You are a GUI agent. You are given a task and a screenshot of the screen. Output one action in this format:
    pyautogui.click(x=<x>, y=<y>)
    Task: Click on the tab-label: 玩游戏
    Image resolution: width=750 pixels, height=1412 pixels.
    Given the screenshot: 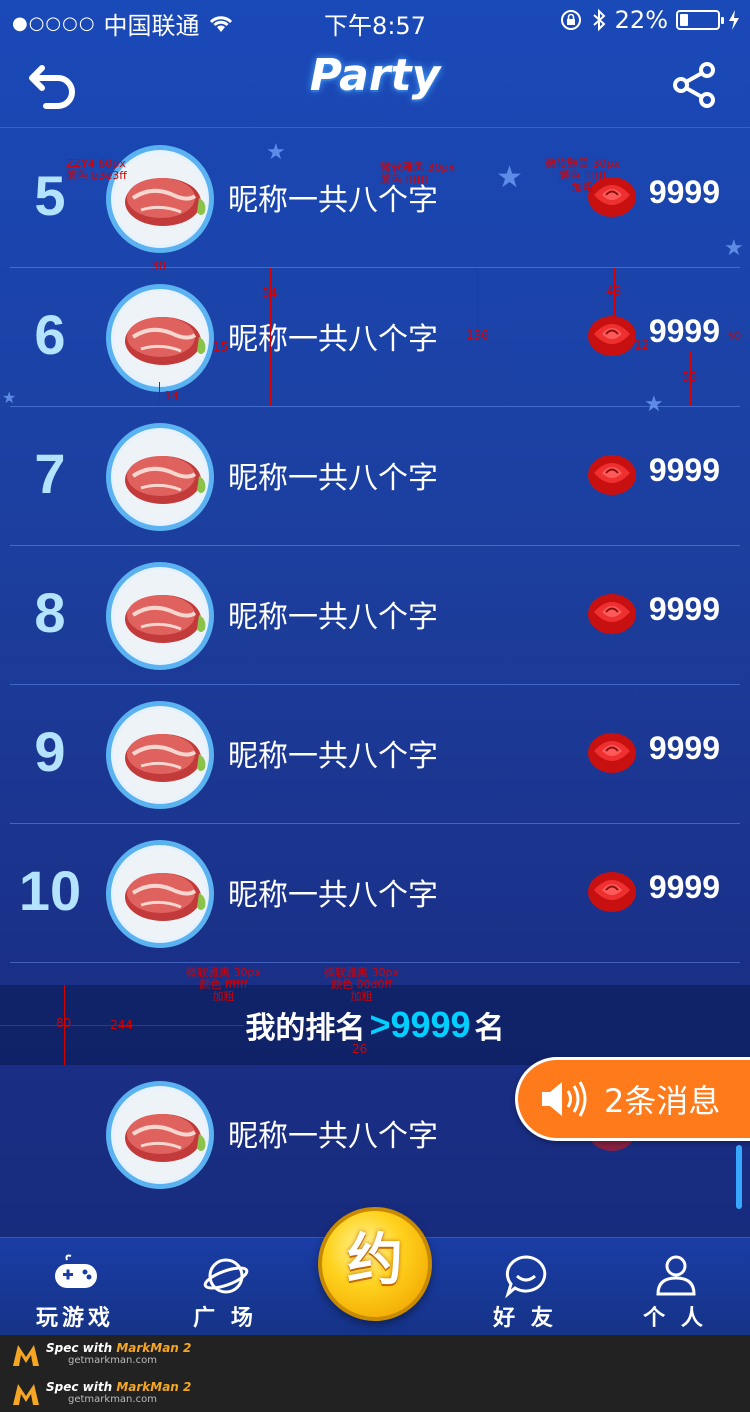 What is the action you would take?
    pyautogui.click(x=74, y=1318)
    